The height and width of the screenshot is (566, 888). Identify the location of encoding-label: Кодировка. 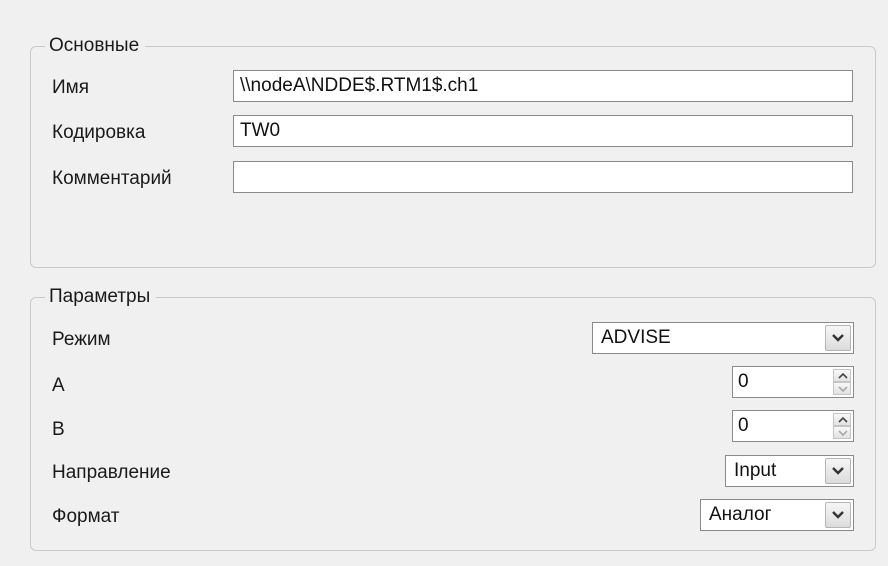
(99, 132).